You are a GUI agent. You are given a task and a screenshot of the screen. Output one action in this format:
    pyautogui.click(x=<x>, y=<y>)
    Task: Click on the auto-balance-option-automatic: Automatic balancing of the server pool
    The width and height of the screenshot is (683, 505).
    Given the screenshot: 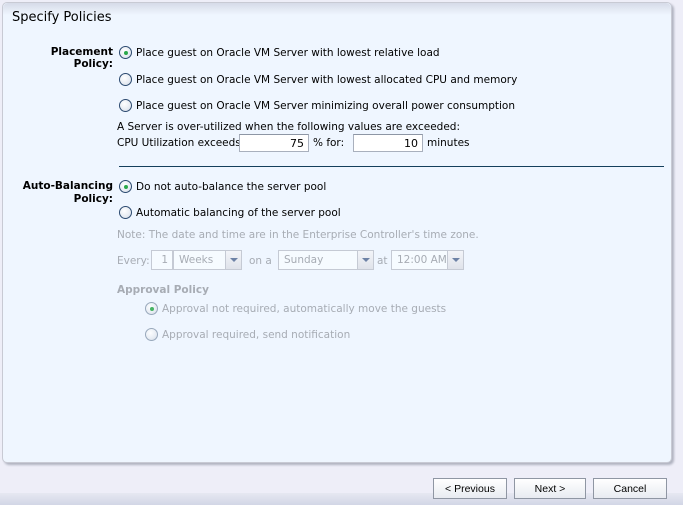 What is the action you would take?
    pyautogui.click(x=230, y=212)
    